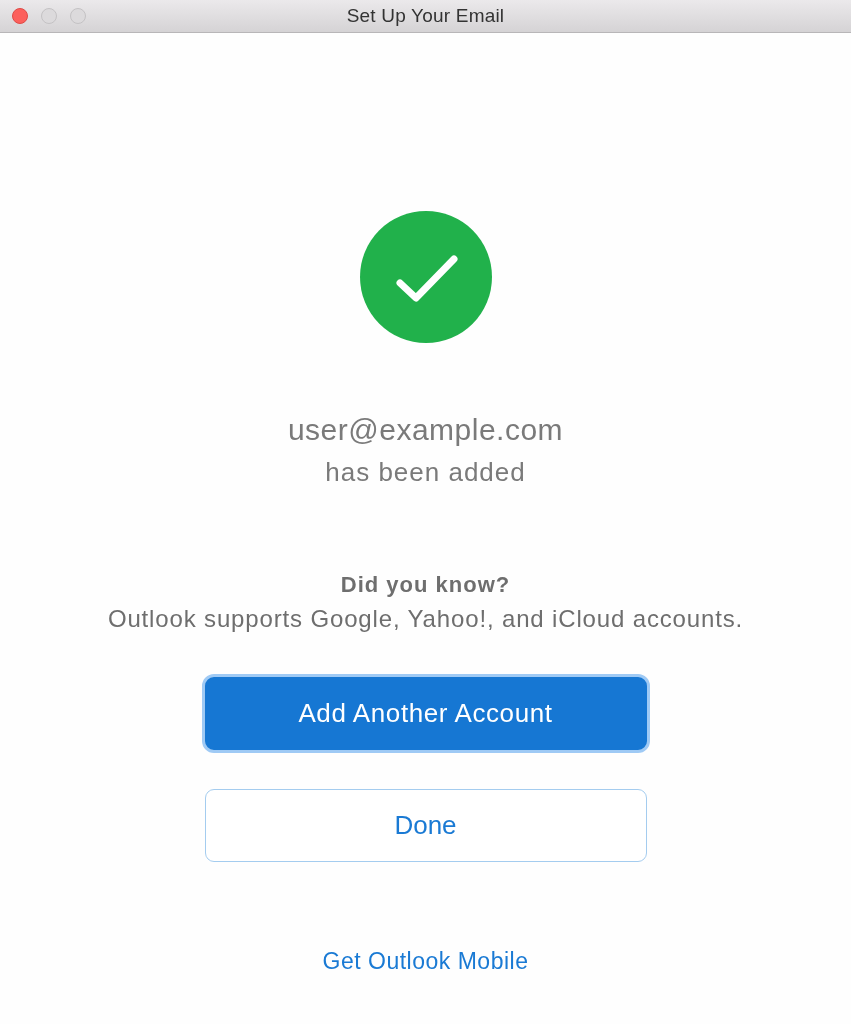 The height and width of the screenshot is (1024, 851). Describe the element at coordinates (425, 713) in the screenshot. I see `add-account-button: Add Another Account` at that location.